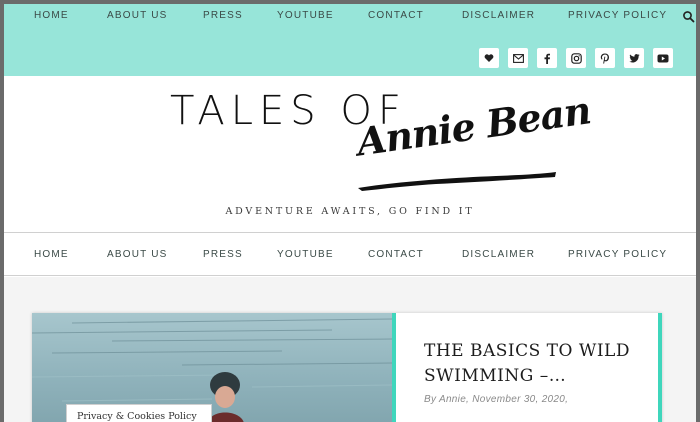 Image resolution: width=700 pixels, height=422 pixels. What do you see at coordinates (305, 15) in the screenshot?
I see `top-nav-youtube: YOUTUBE` at bounding box center [305, 15].